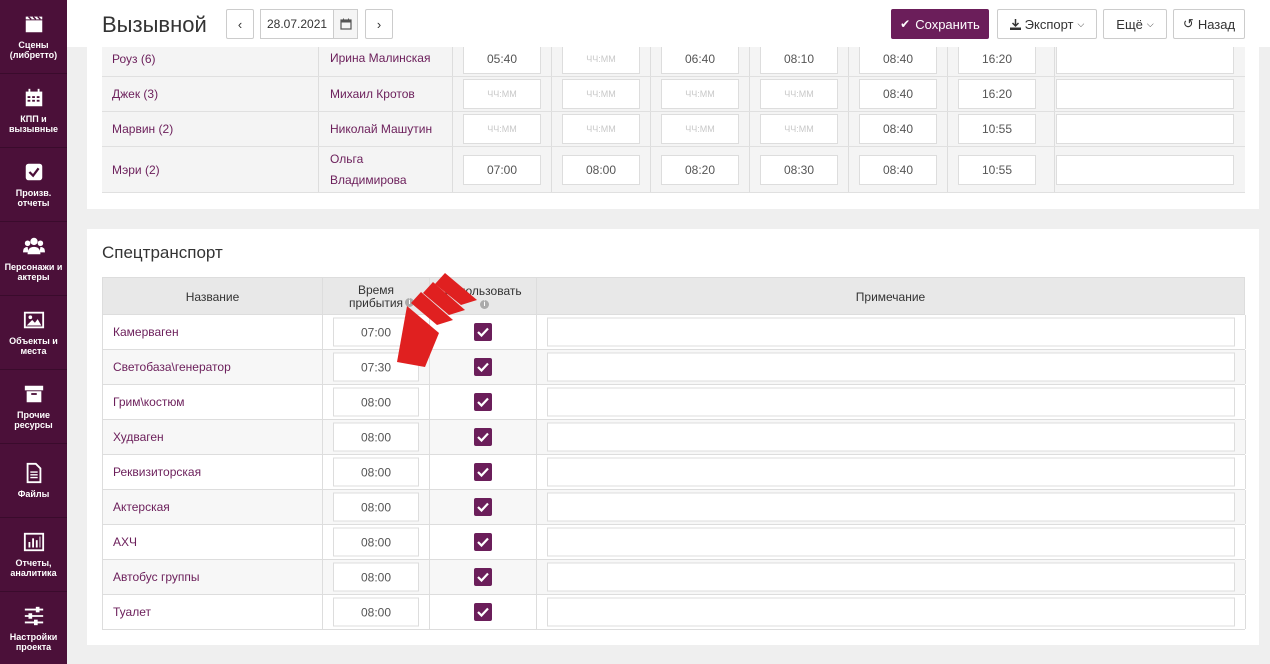 Image resolution: width=1270 pixels, height=664 pixels. I want to click on sidebar-item-settings: Настройки проекта, so click(33, 628).